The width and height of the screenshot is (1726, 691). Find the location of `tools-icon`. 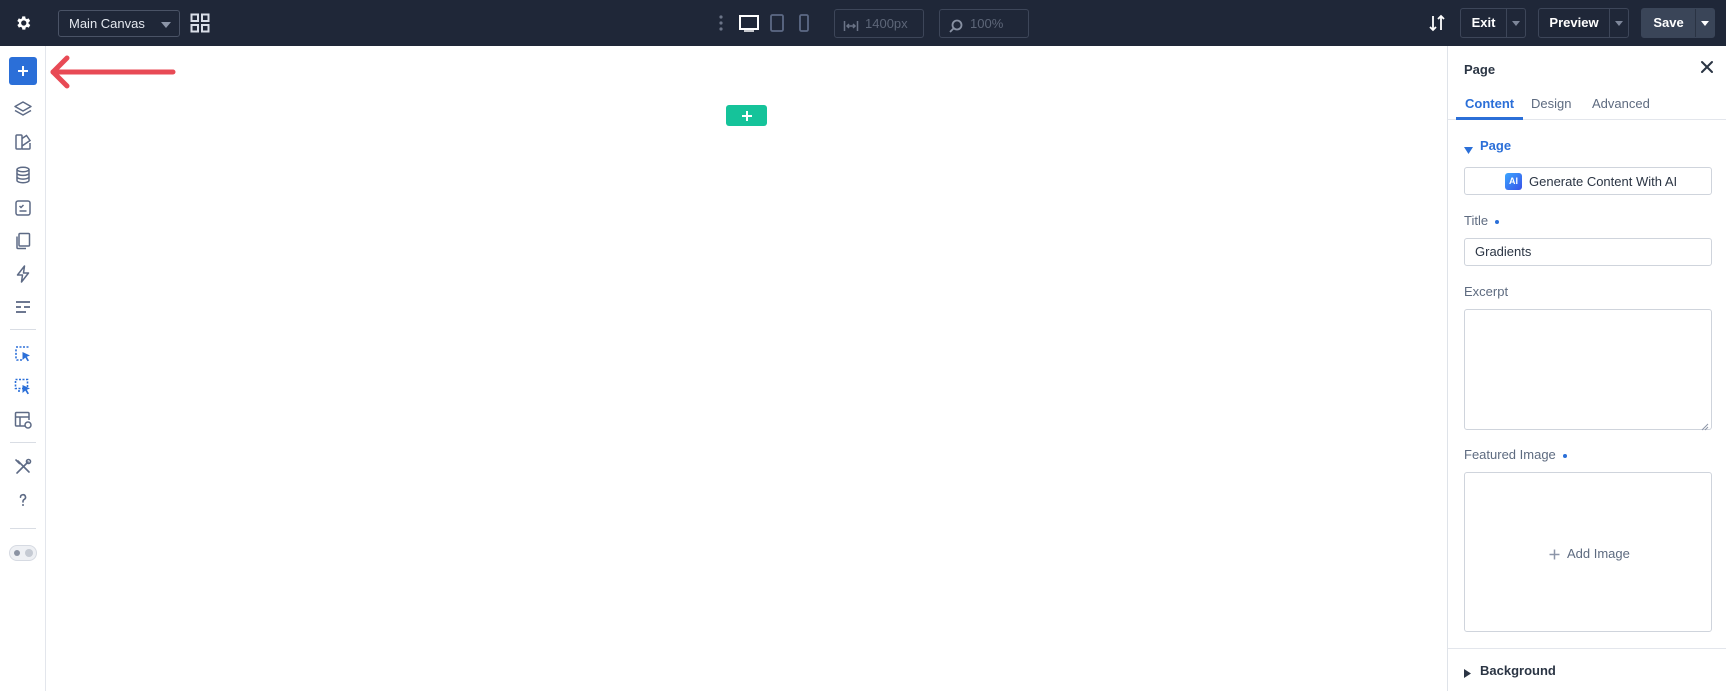

tools-icon is located at coordinates (23, 467).